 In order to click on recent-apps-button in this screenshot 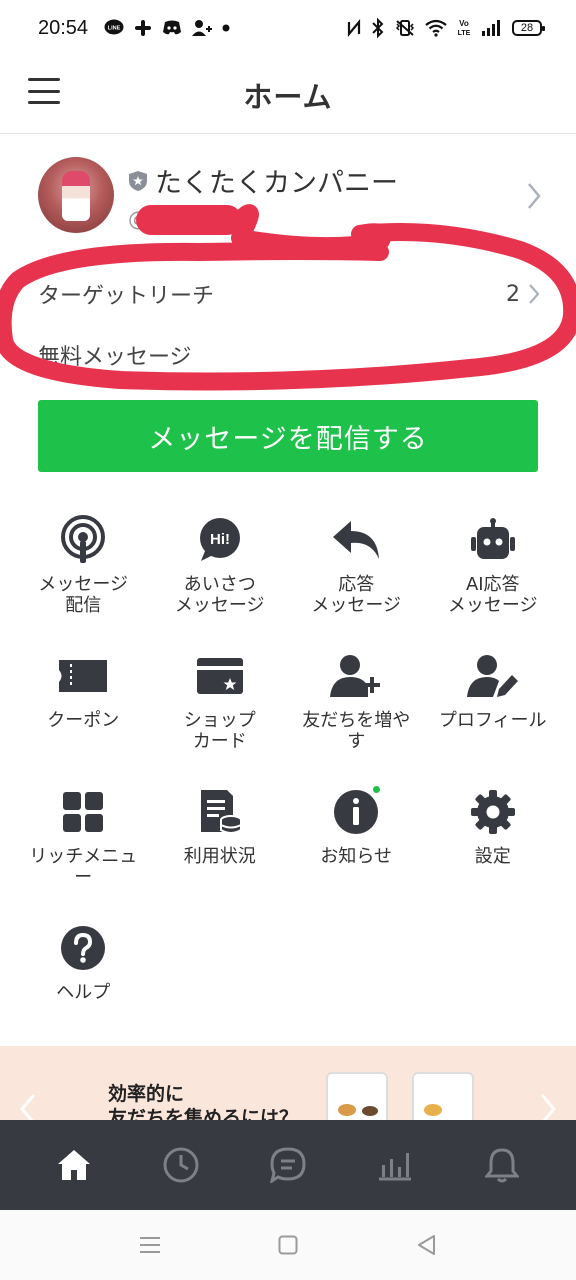, I will do `click(150, 1245)`.